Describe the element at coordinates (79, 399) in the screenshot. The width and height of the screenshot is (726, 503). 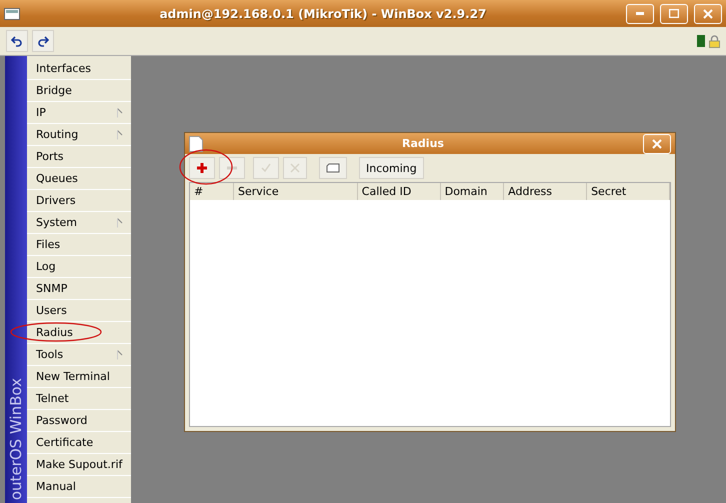
I see `menu-item: Telnet` at that location.